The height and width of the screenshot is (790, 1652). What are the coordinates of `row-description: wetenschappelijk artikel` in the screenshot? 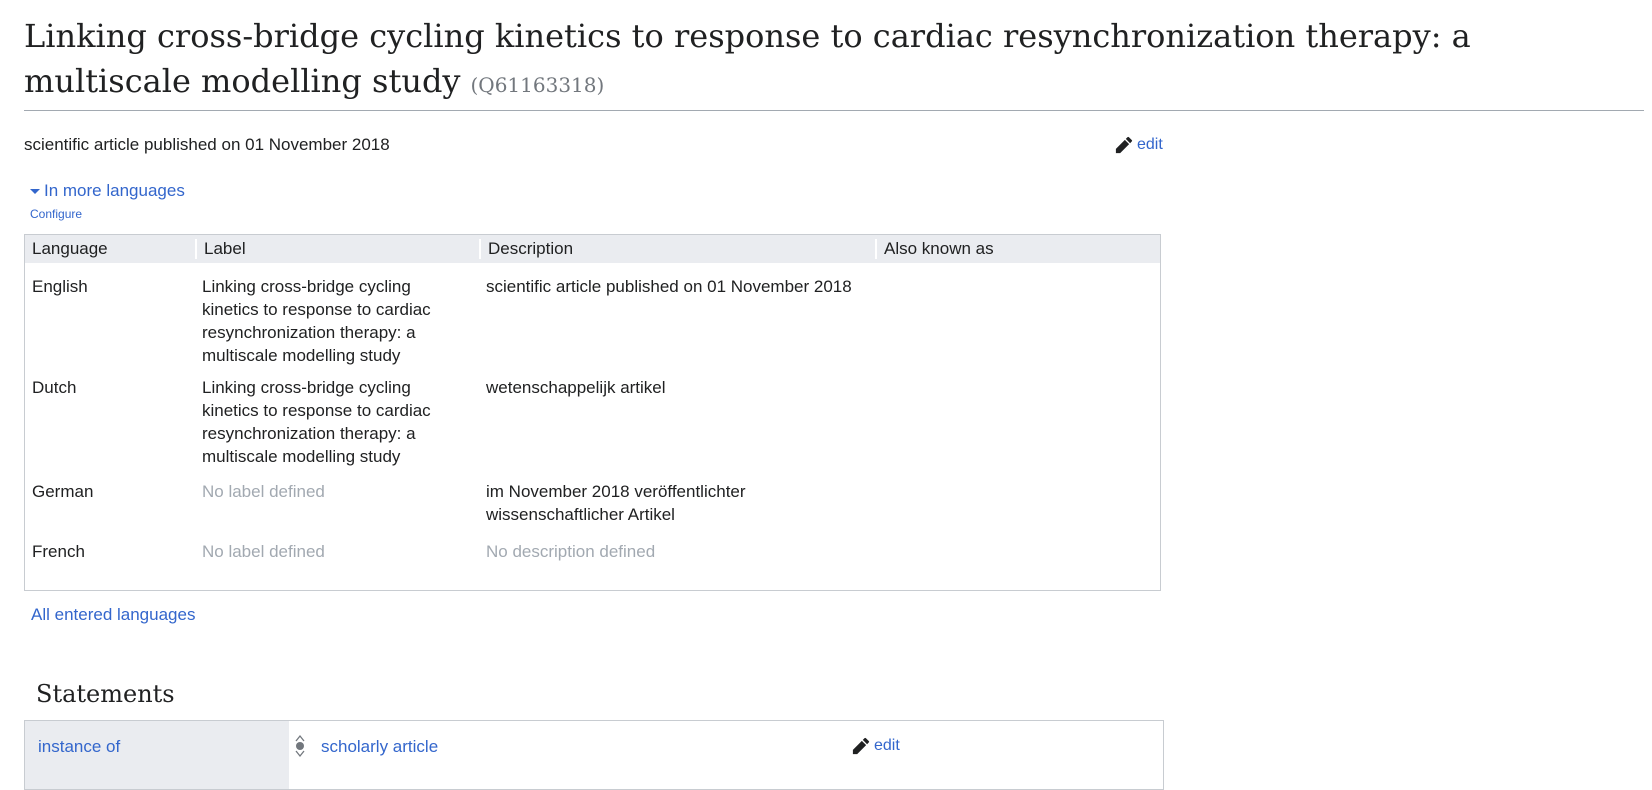 It's located at (576, 387).